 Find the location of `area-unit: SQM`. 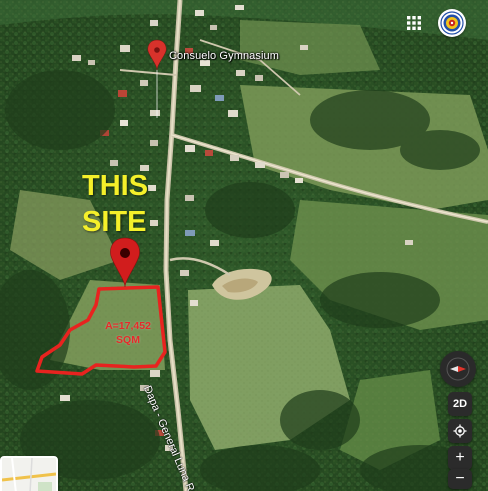

area-unit: SQM is located at coordinates (128, 340).